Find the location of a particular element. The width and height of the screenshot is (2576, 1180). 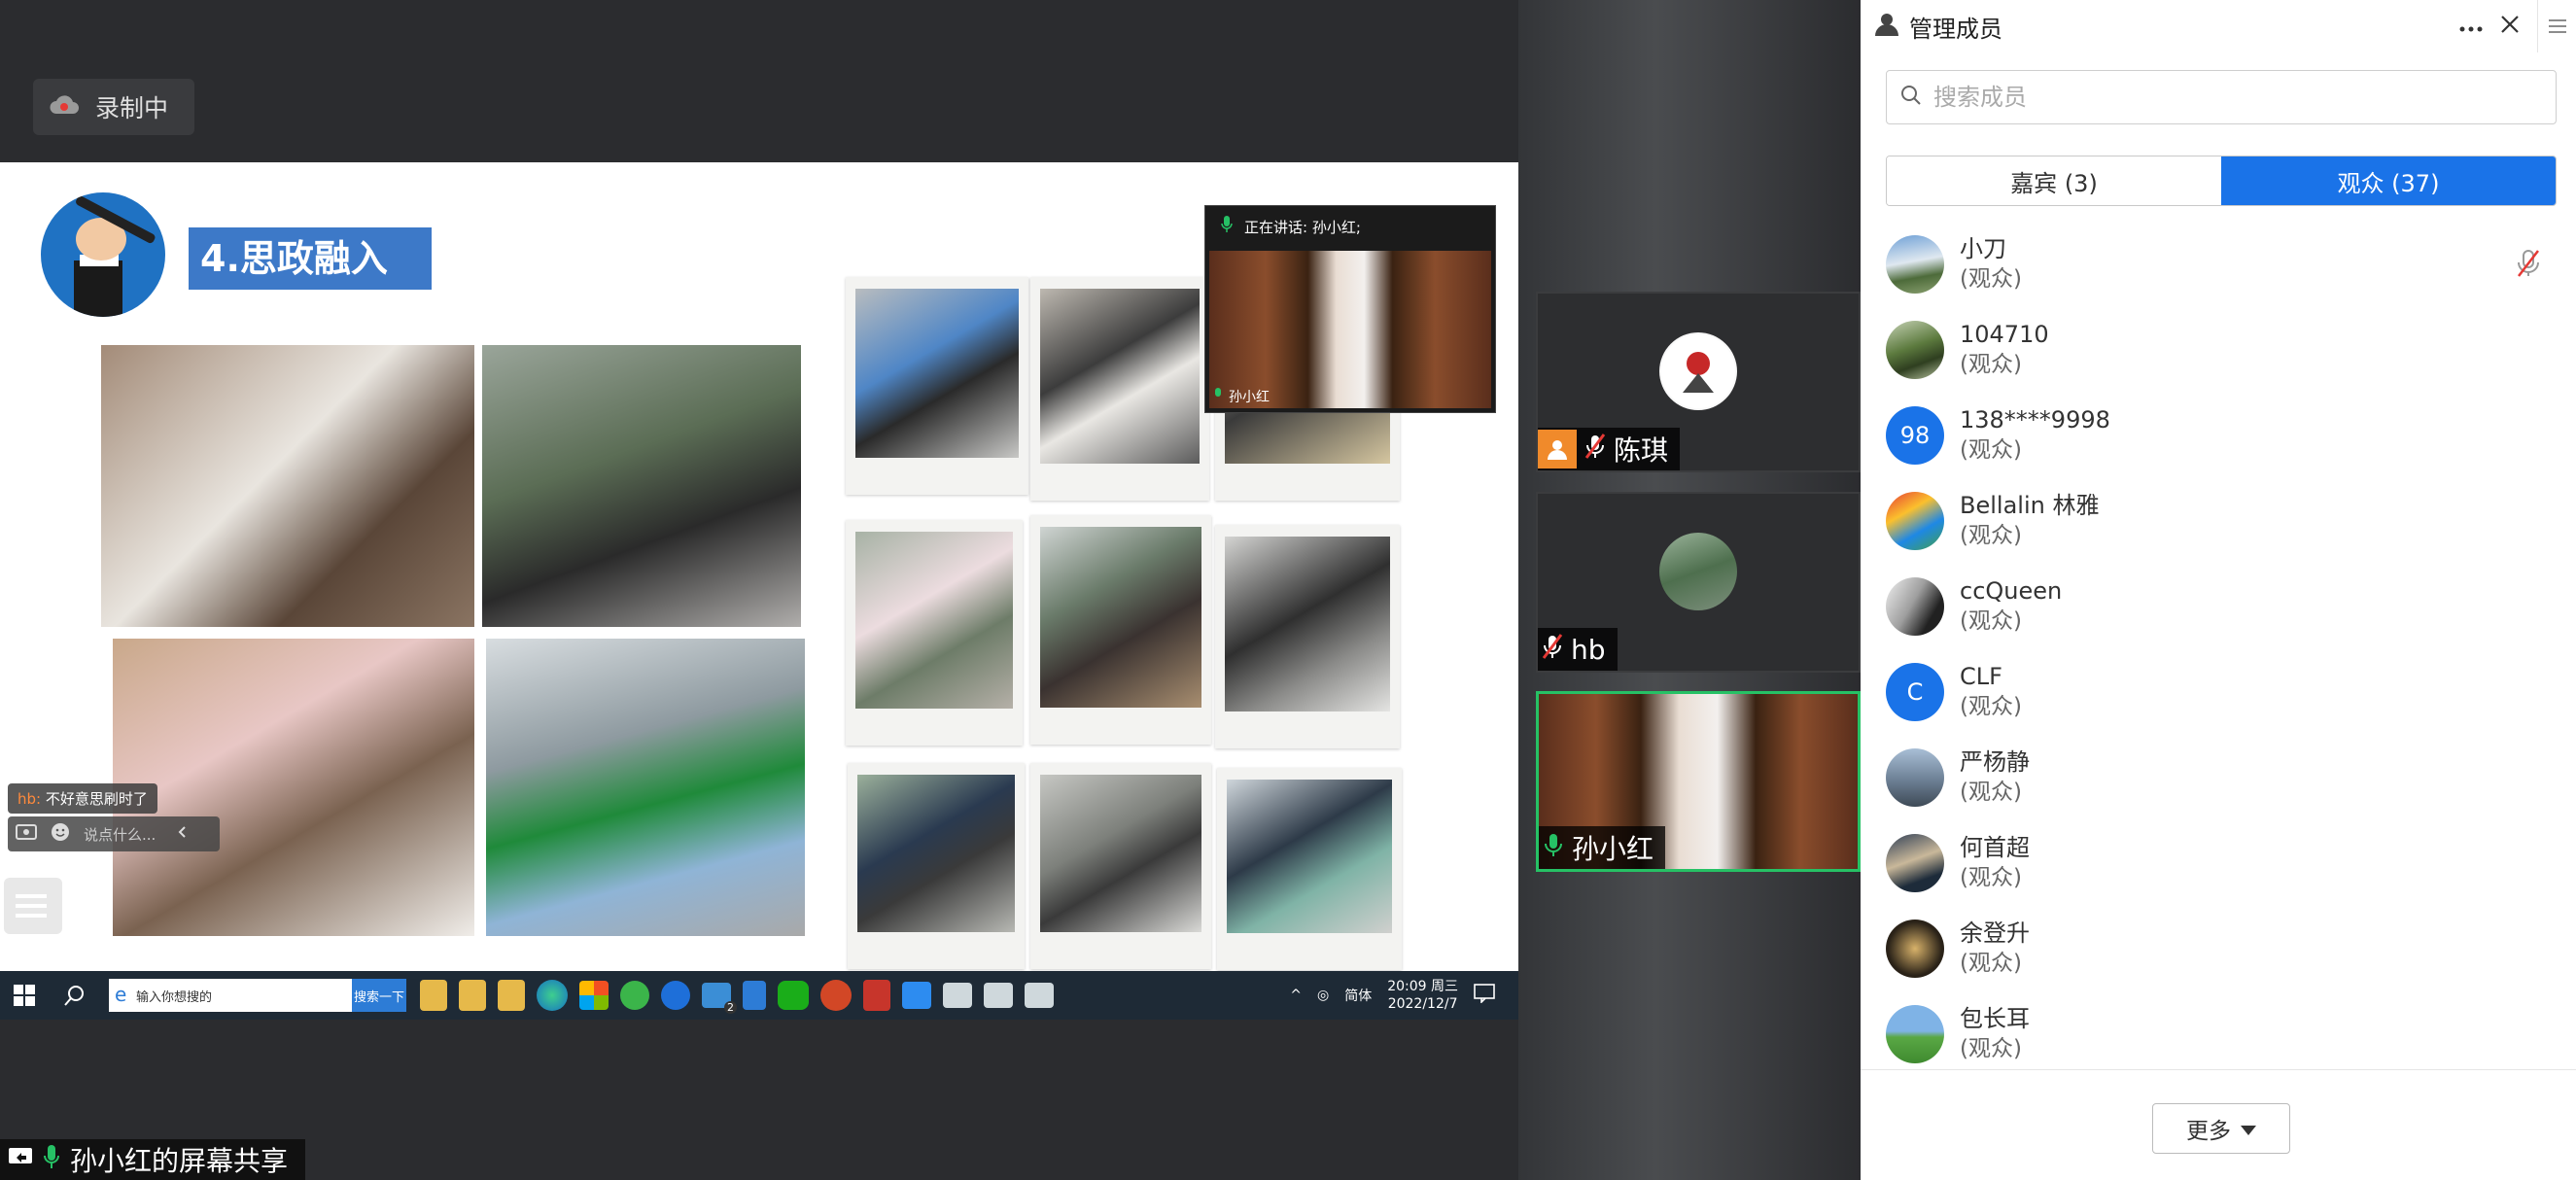

svg-text: e is located at coordinates (120, 995).